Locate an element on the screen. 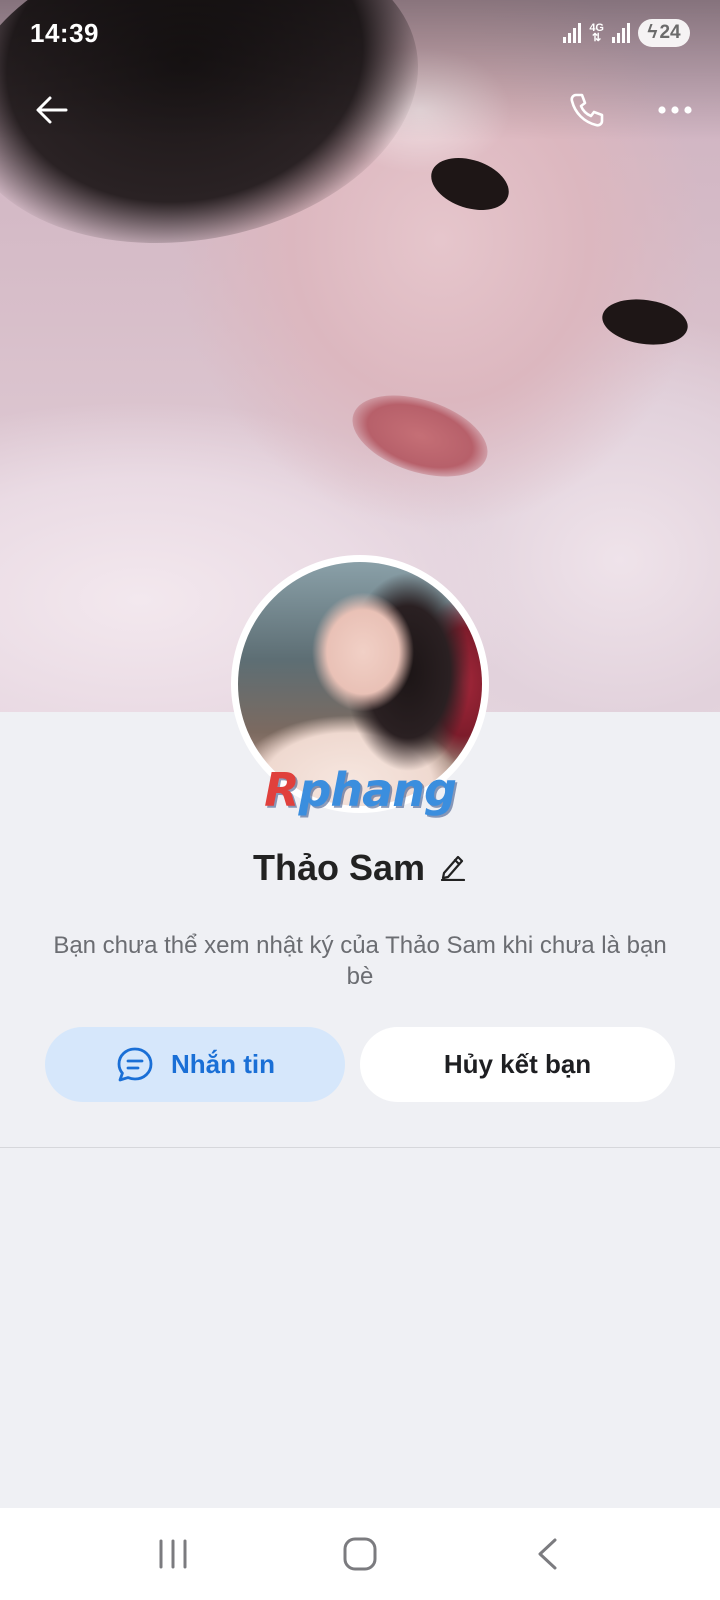 The image size is (720, 1600). message-button-label: Nhắn tin is located at coordinates (223, 1064).